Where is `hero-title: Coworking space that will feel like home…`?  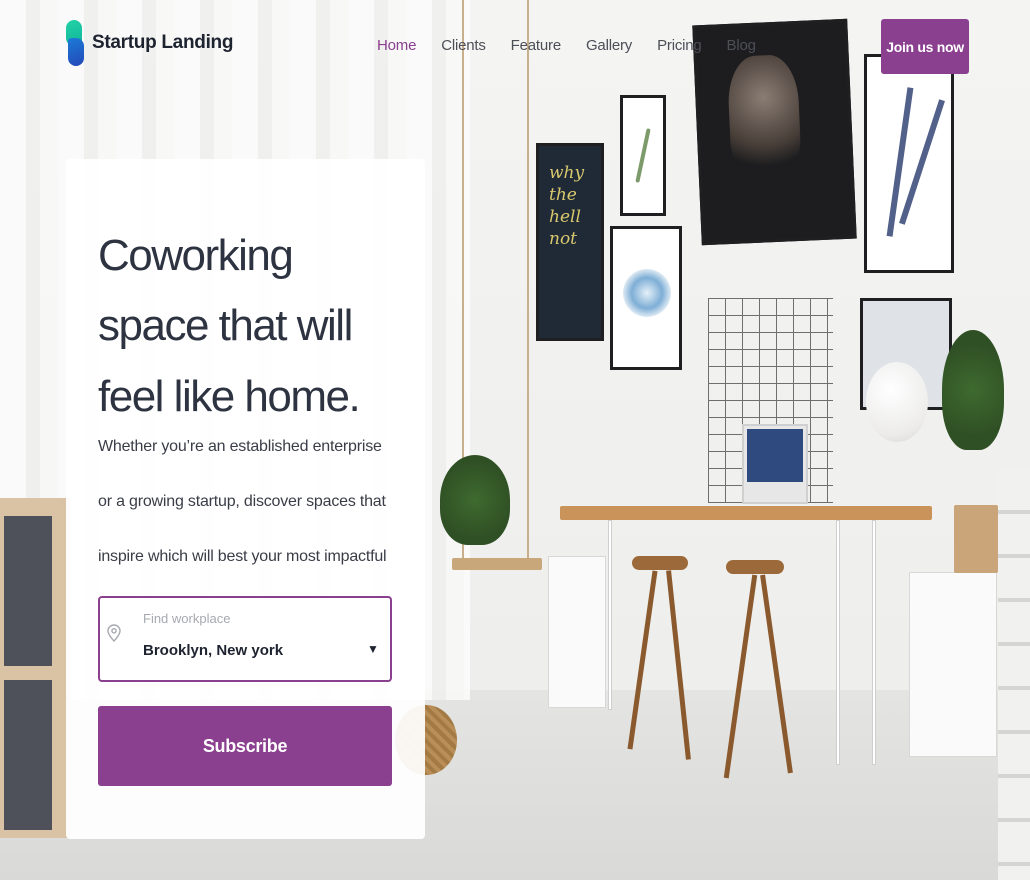 hero-title: Coworking space that will feel like home… is located at coordinates (229, 326).